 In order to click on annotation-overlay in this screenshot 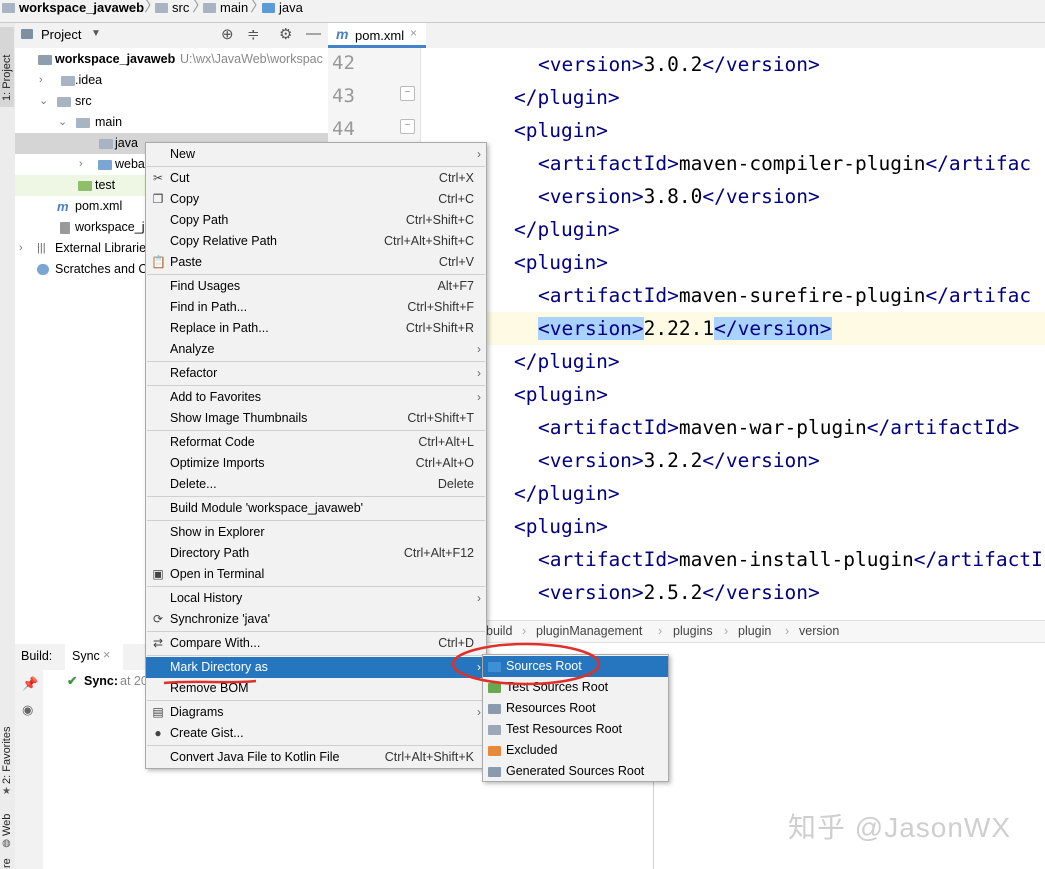, I will do `click(382, 664)`.